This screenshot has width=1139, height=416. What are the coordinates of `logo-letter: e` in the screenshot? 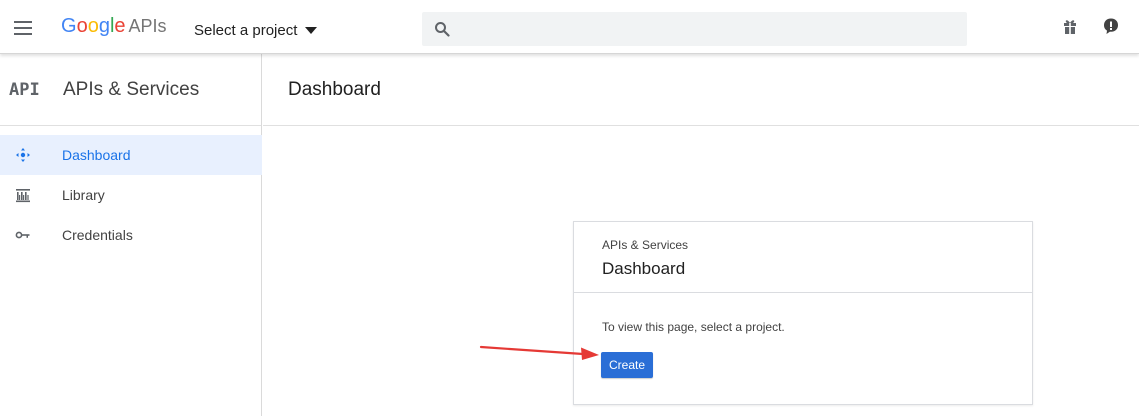 It's located at (120, 26).